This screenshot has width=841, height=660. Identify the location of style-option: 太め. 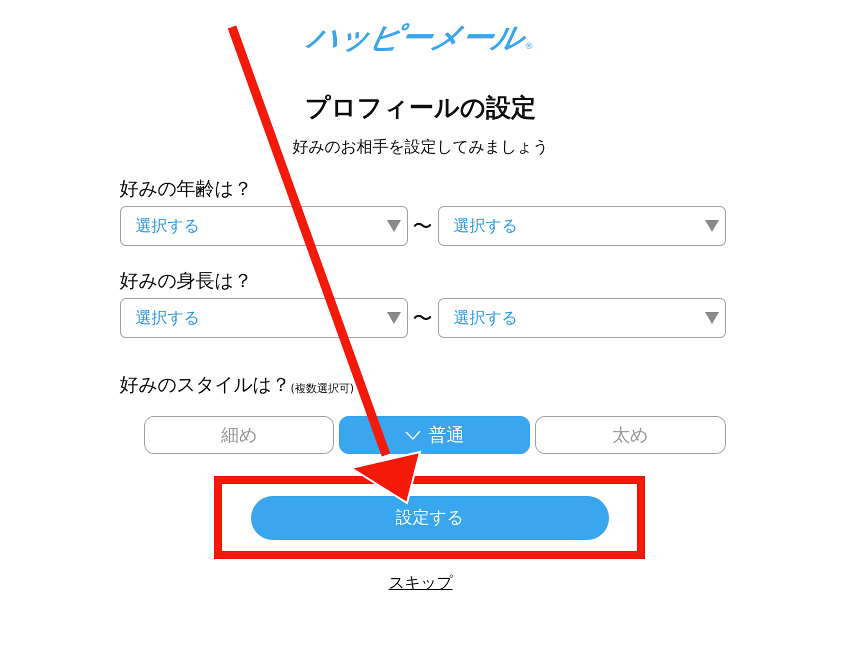
(630, 435).